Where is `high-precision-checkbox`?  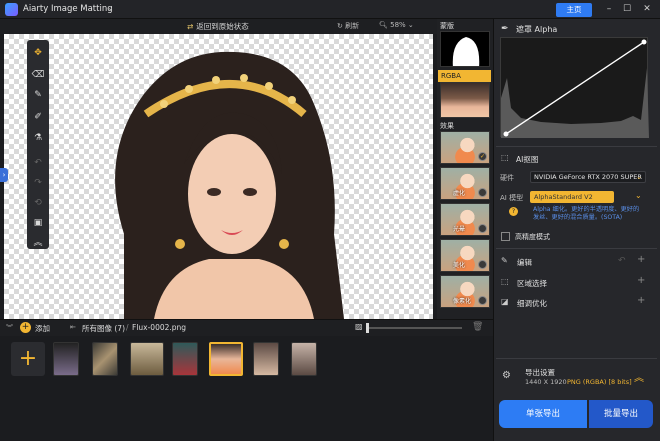
high-precision-checkbox is located at coordinates (505, 236).